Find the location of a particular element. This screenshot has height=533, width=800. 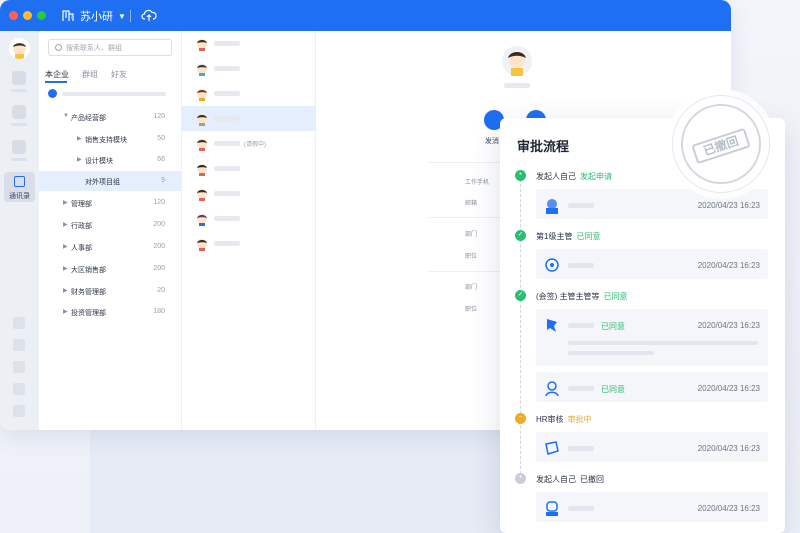

tree-row: ▶ 大区销售部 200 is located at coordinates (110, 269).